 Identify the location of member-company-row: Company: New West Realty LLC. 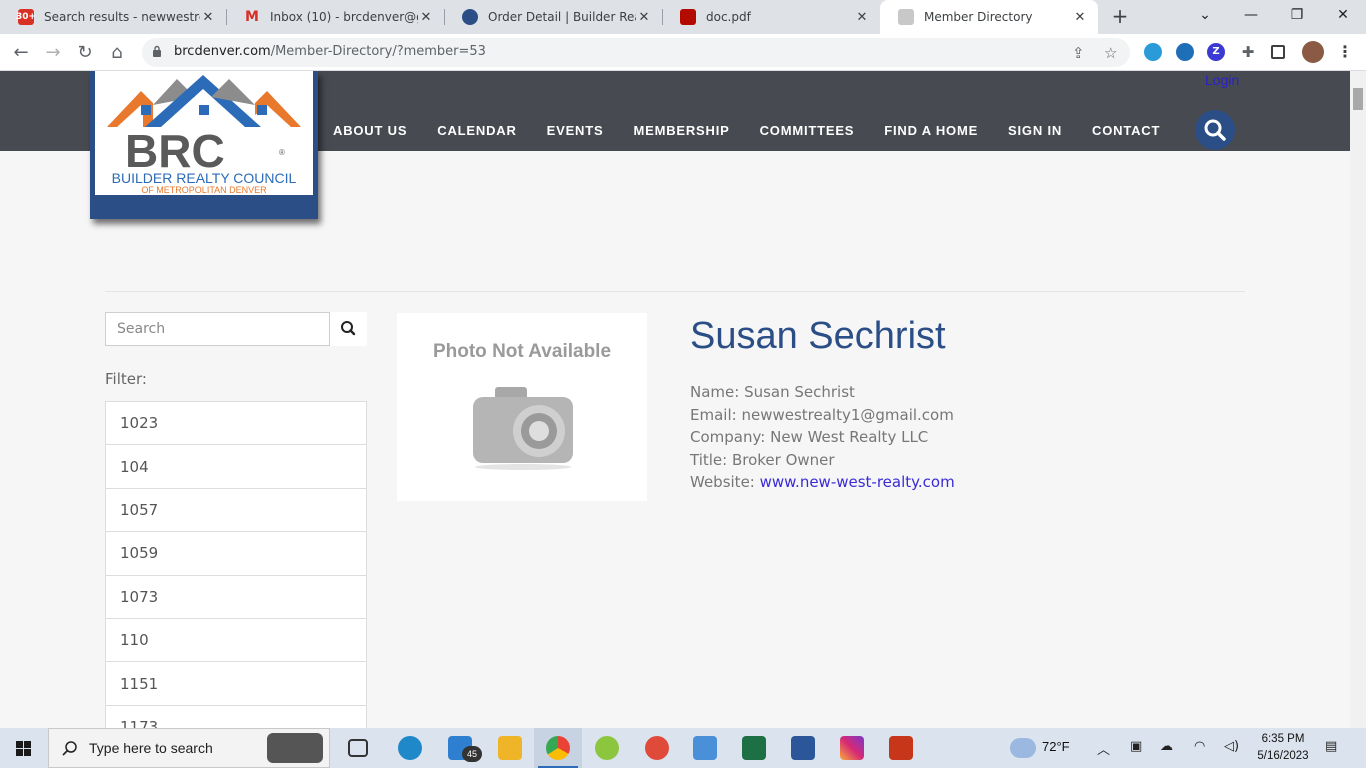
(809, 437).